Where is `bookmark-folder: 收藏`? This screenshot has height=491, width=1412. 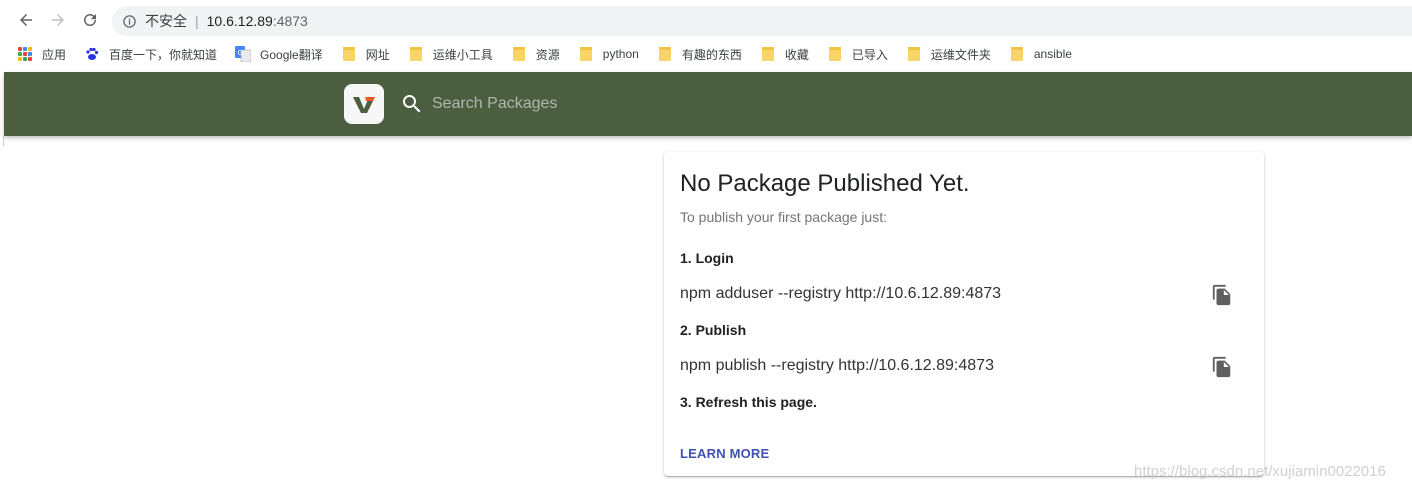
bookmark-folder: 收藏 is located at coordinates (784, 54).